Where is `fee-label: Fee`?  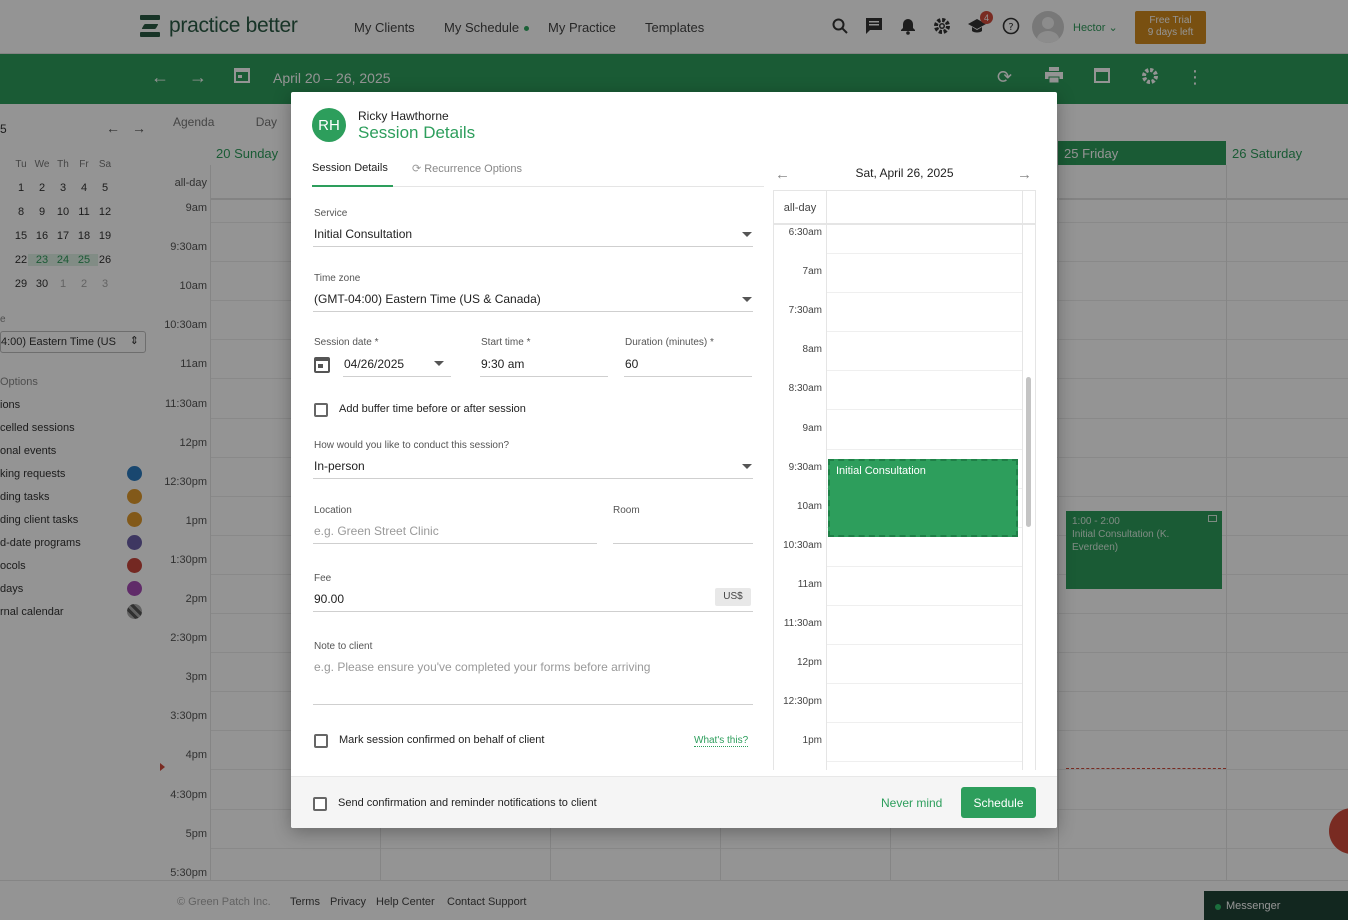 fee-label: Fee is located at coordinates (323, 578).